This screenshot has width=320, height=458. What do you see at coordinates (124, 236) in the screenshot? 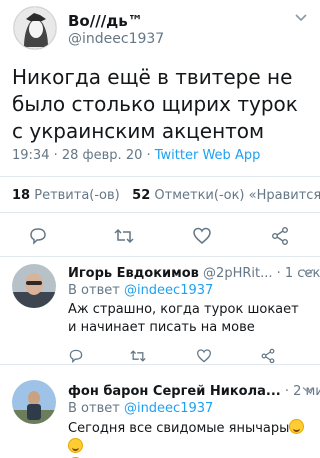
I see `retweet-icon` at bounding box center [124, 236].